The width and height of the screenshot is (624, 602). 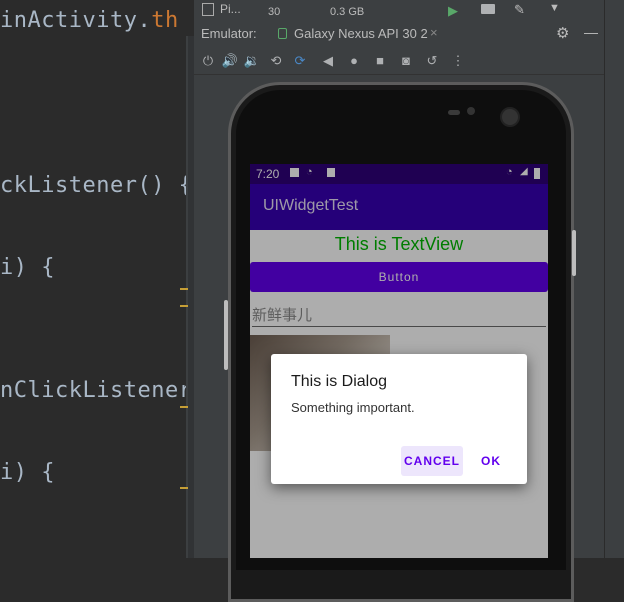 What do you see at coordinates (574, 253) in the screenshot?
I see `volume-rocker` at bounding box center [574, 253].